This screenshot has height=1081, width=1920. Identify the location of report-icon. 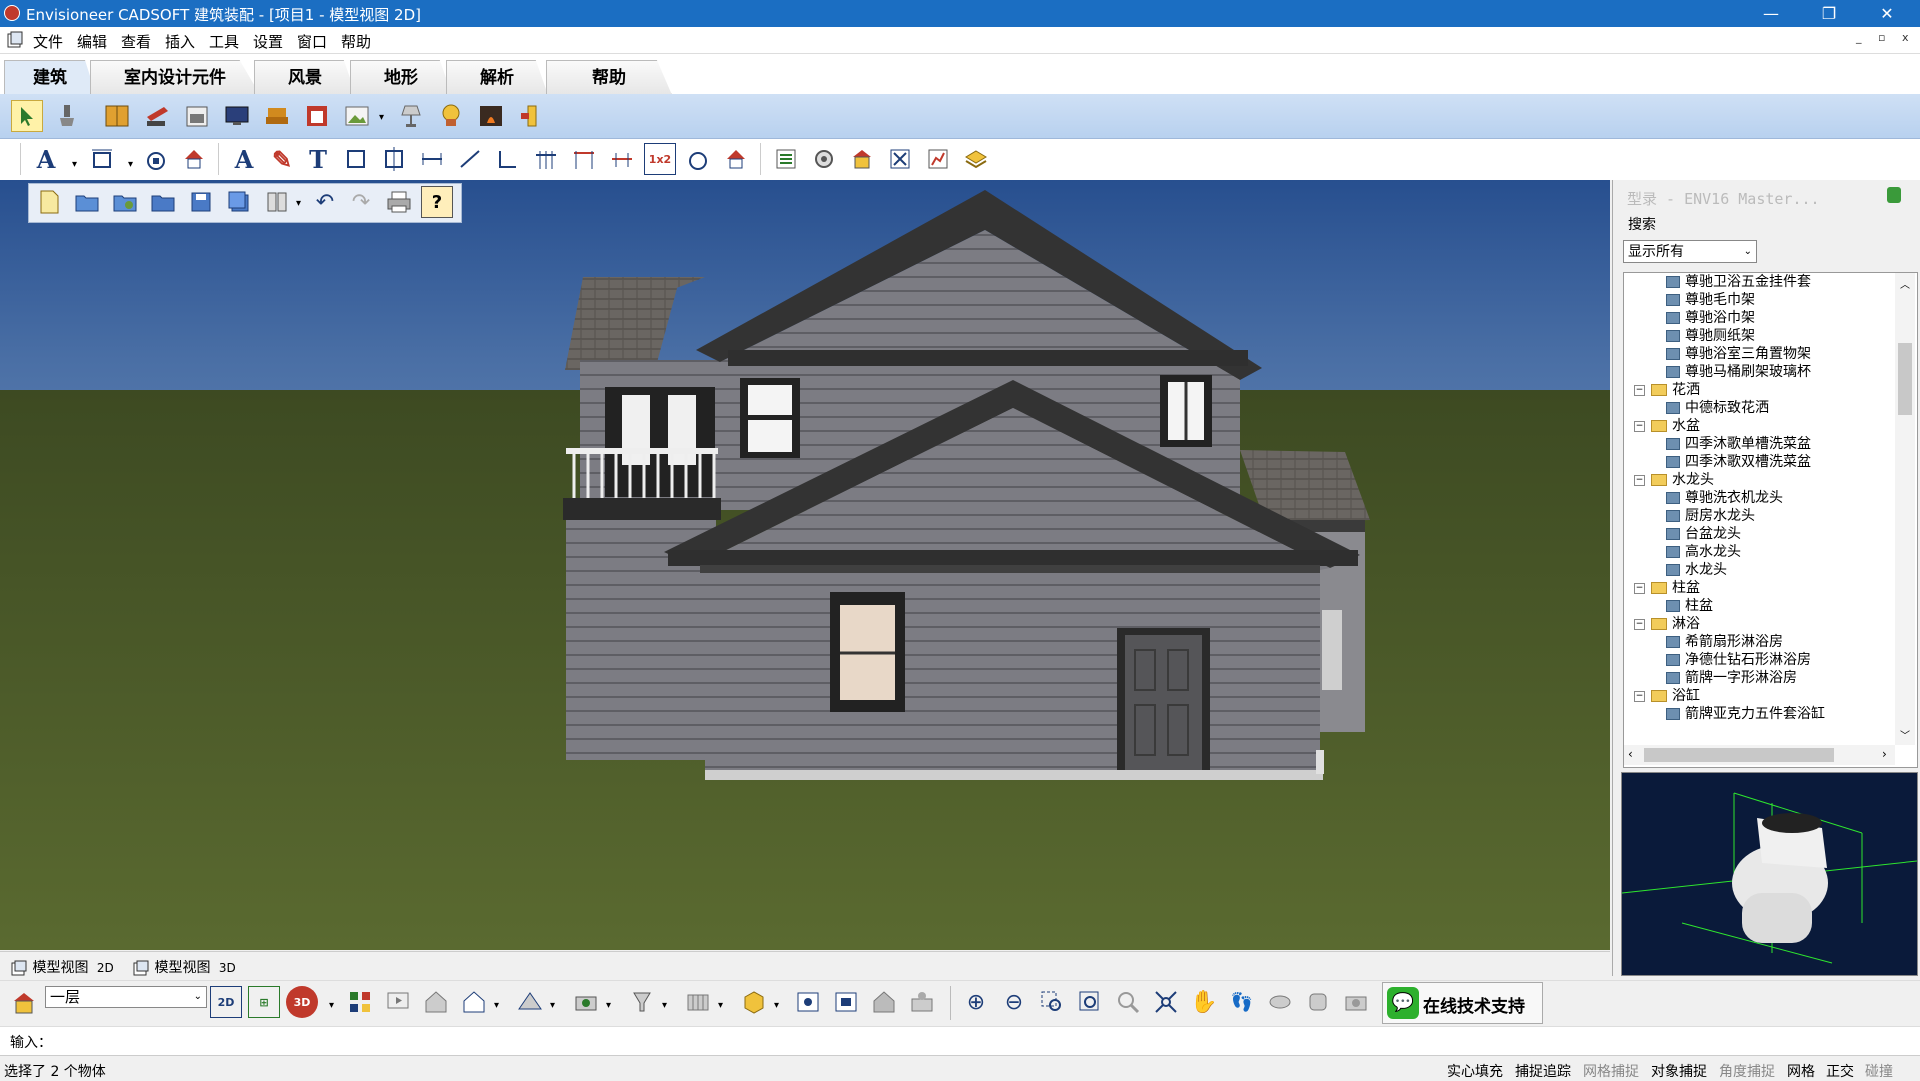
(938, 159).